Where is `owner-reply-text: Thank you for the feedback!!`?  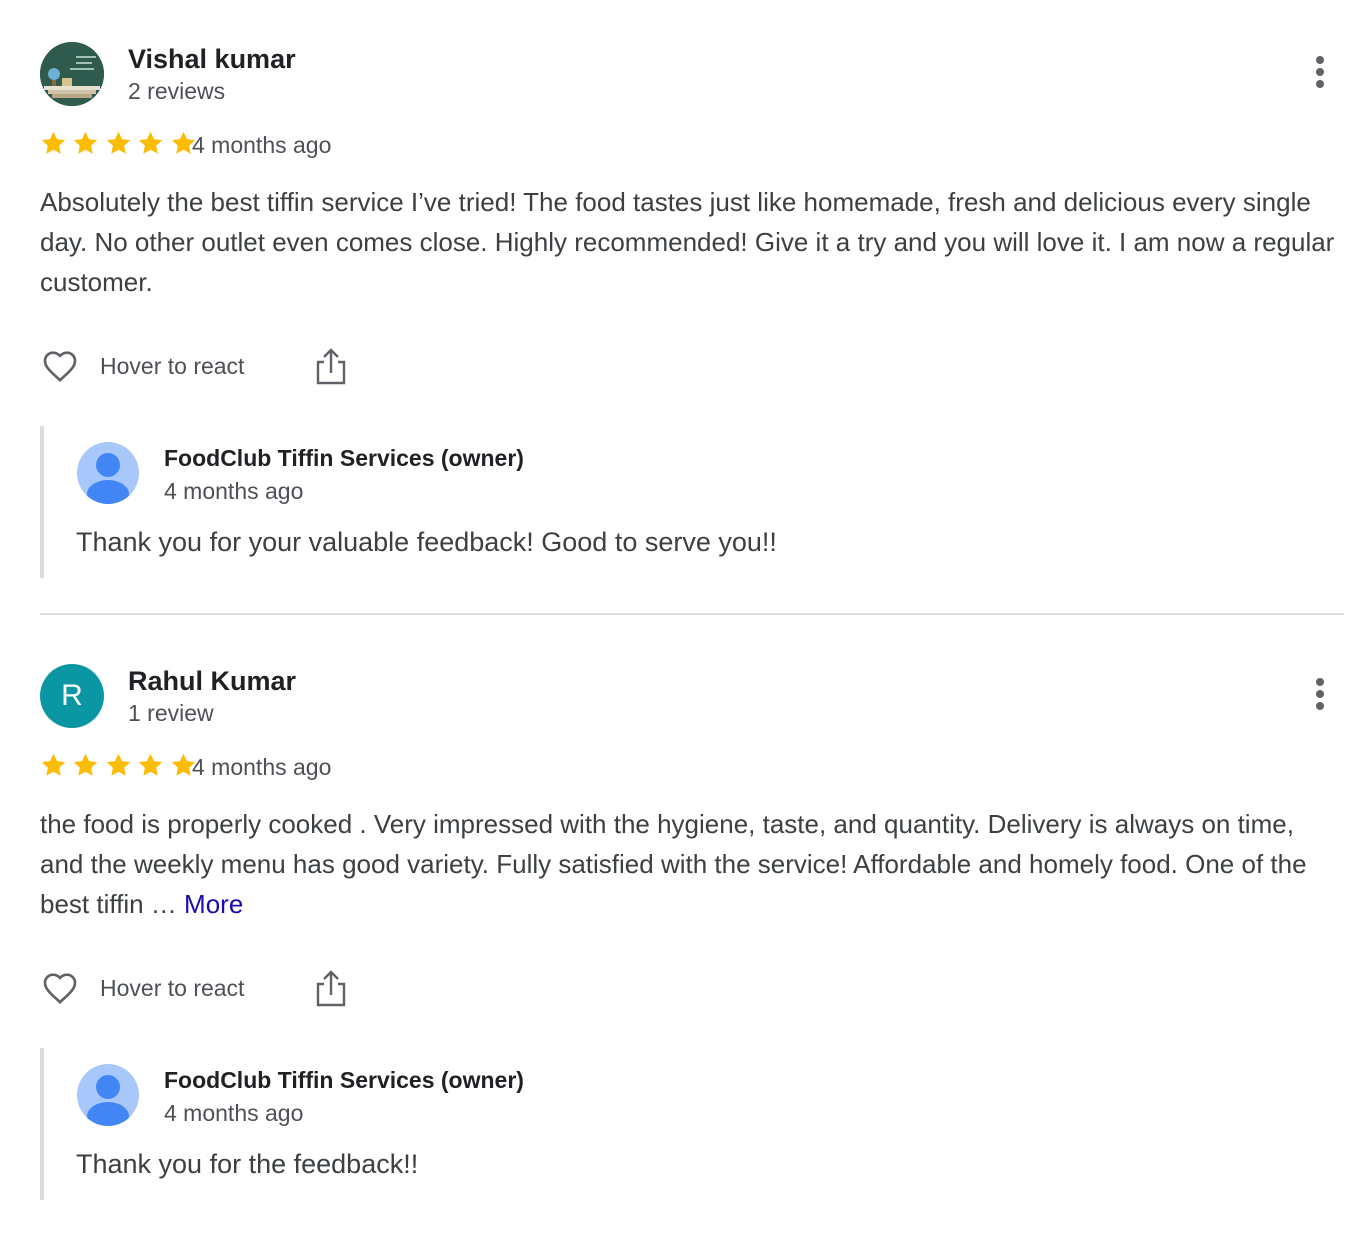
owner-reply-text: Thank you for the feedback!! is located at coordinates (247, 1164).